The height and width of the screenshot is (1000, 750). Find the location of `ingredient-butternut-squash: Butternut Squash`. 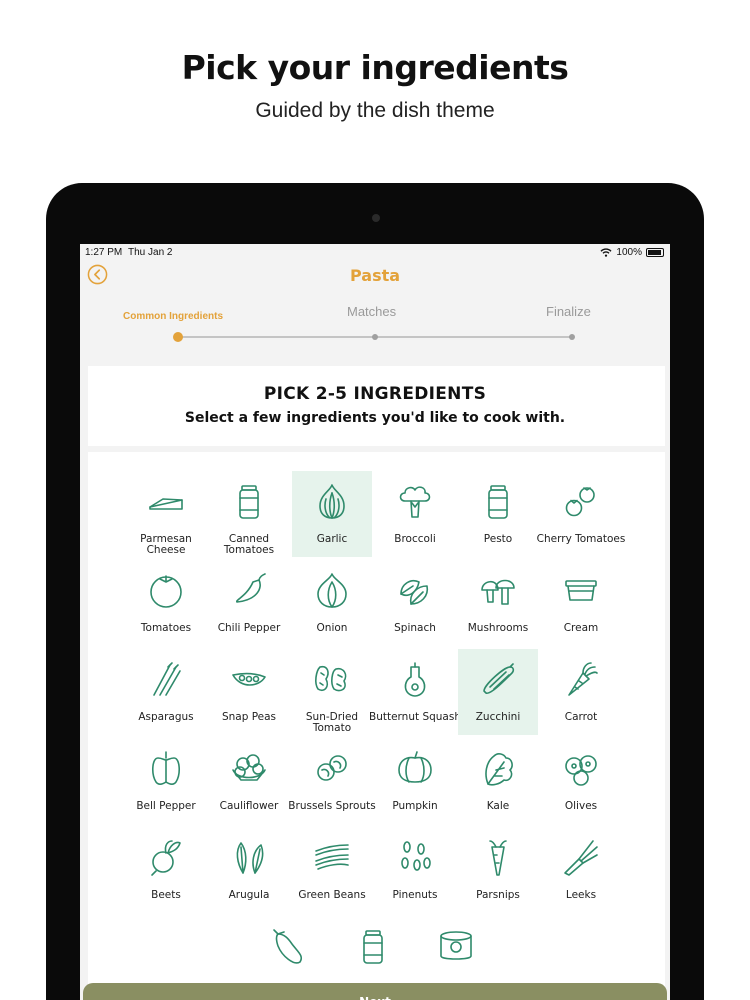

ingredient-butternut-squash: Butternut Squash is located at coordinates (415, 692).